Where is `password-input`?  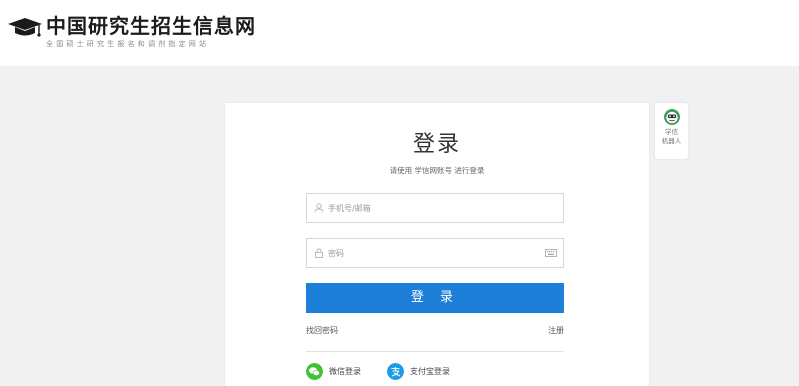
password-input is located at coordinates (436, 253).